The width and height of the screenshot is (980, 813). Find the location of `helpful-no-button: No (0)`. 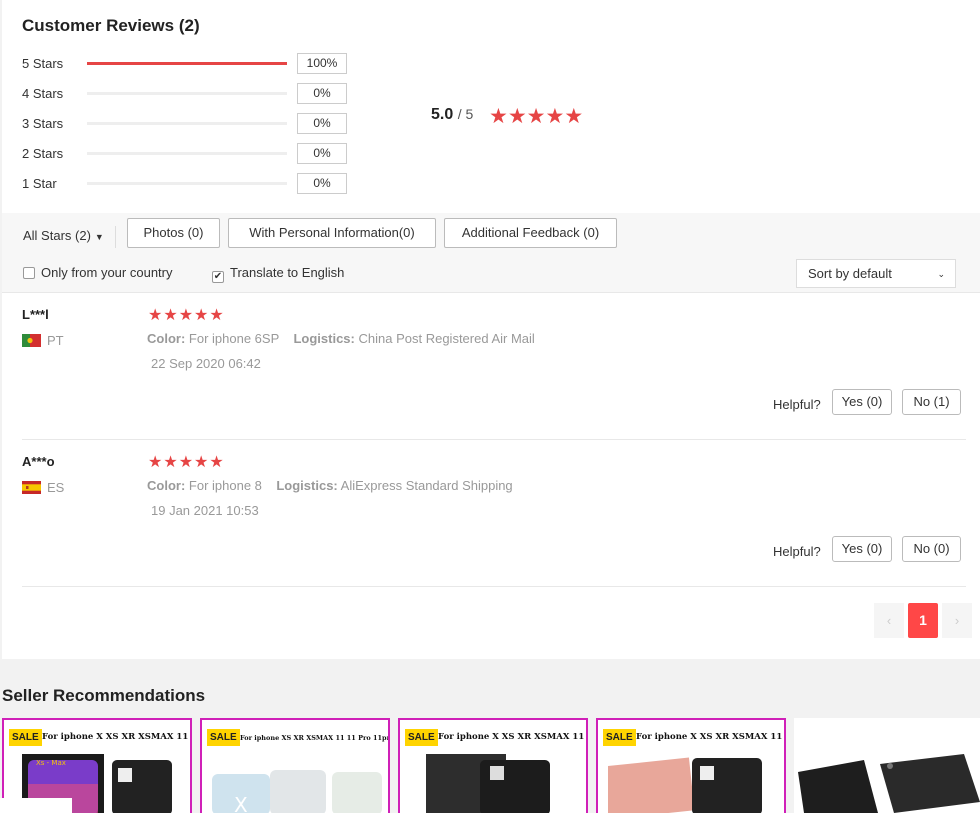

helpful-no-button: No (0) is located at coordinates (931, 549).